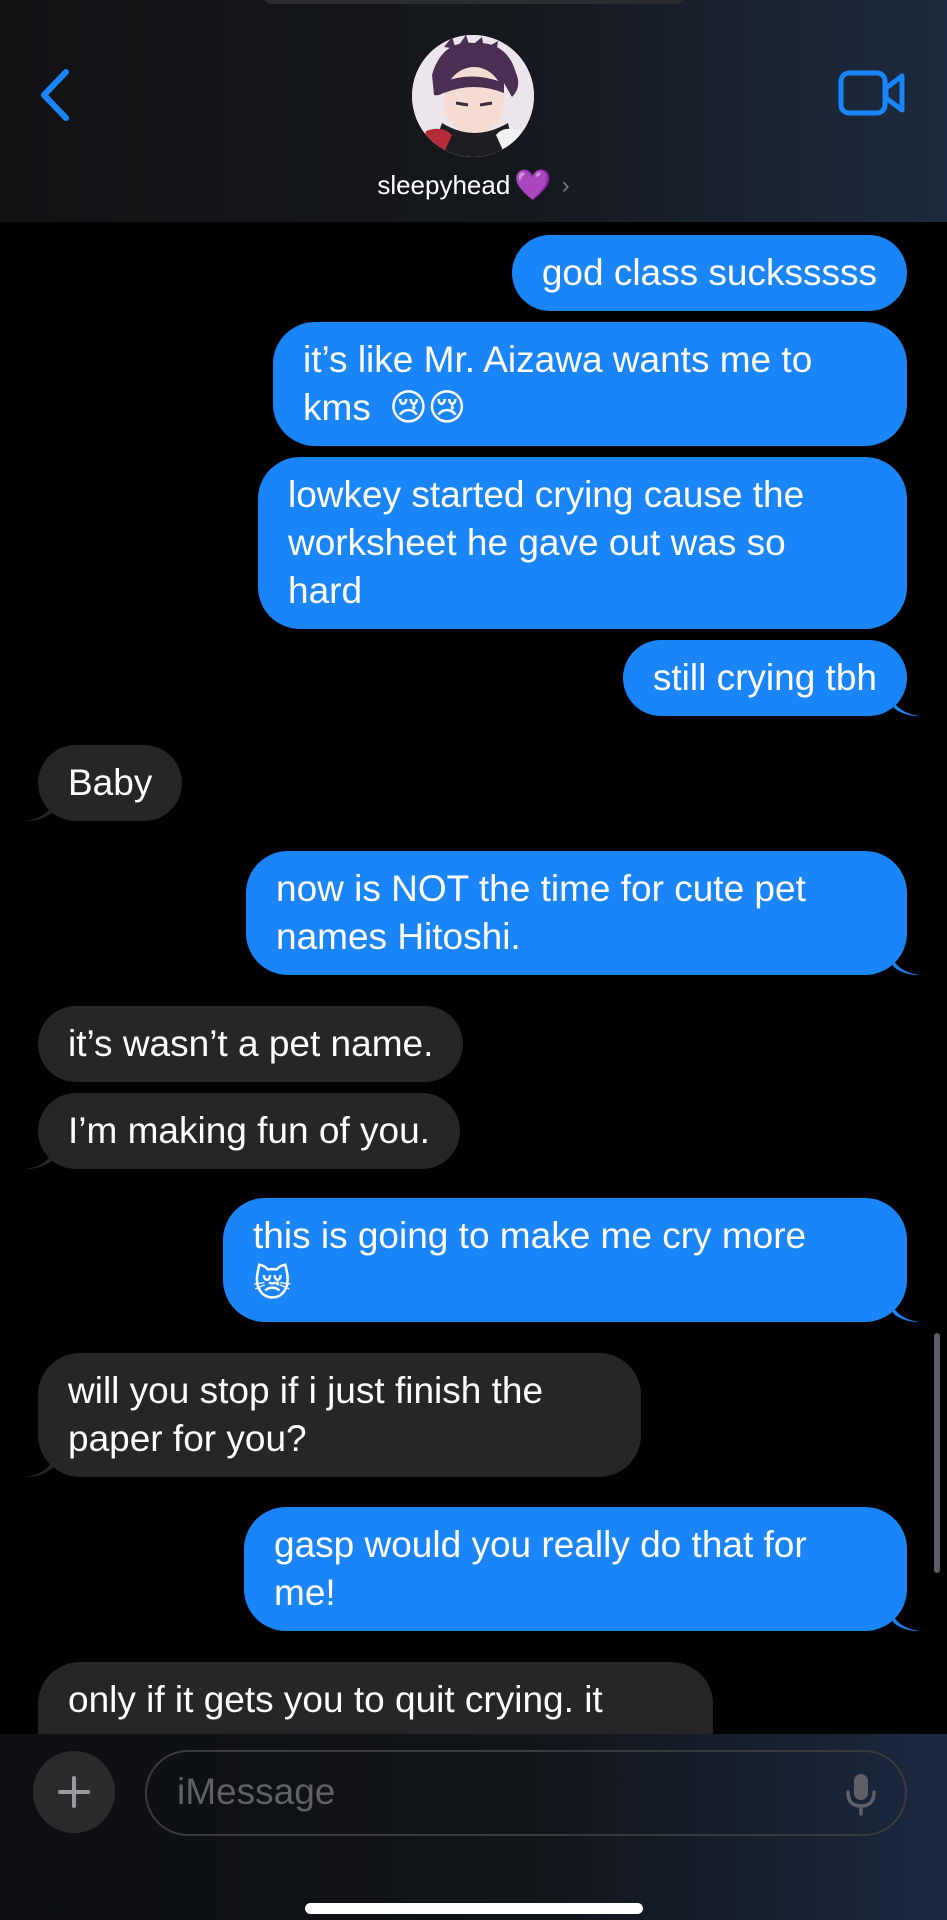 The height and width of the screenshot is (1920, 947). Describe the element at coordinates (444, 185) in the screenshot. I see `contact-name: sleepyhead` at that location.